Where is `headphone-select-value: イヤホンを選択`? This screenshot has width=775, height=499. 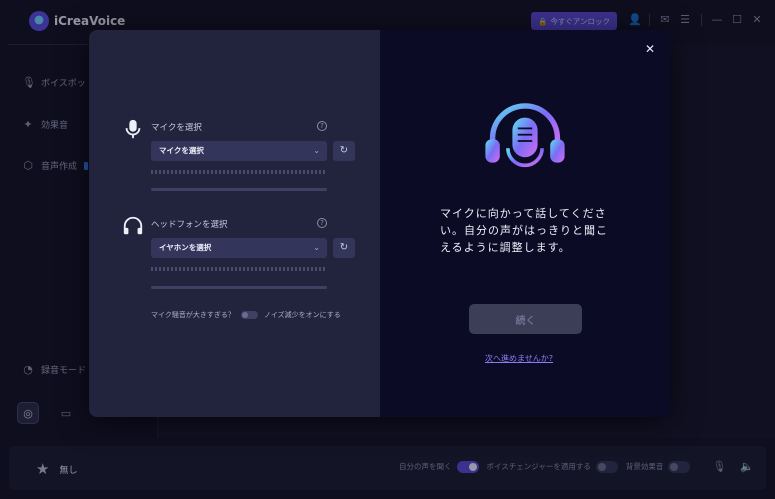
headphone-select-value: イヤホンを選択 is located at coordinates (185, 247).